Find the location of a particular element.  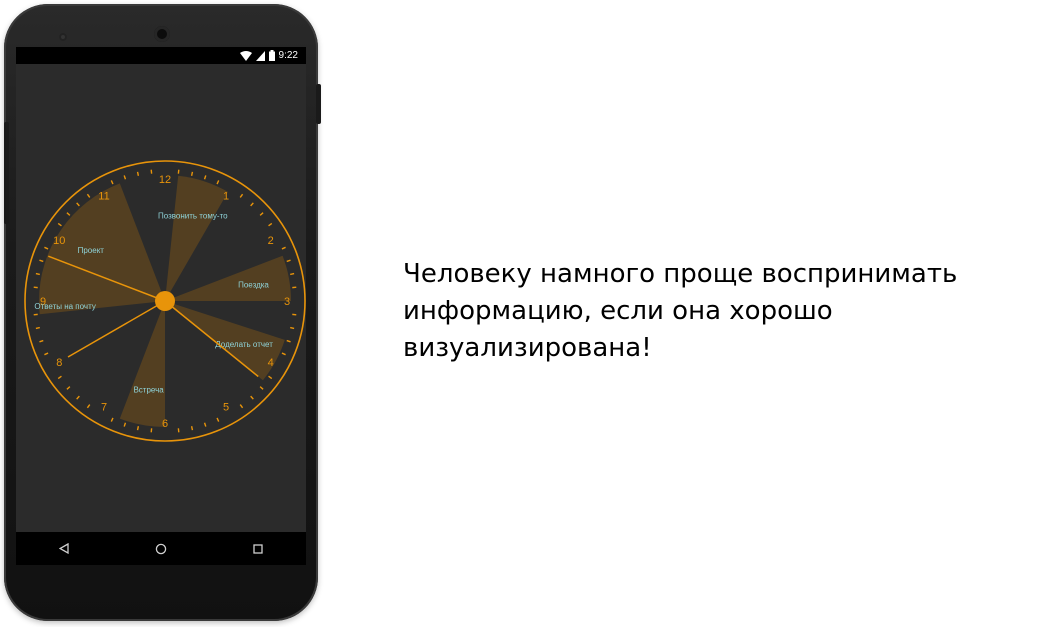

back-icon is located at coordinates (64, 548).